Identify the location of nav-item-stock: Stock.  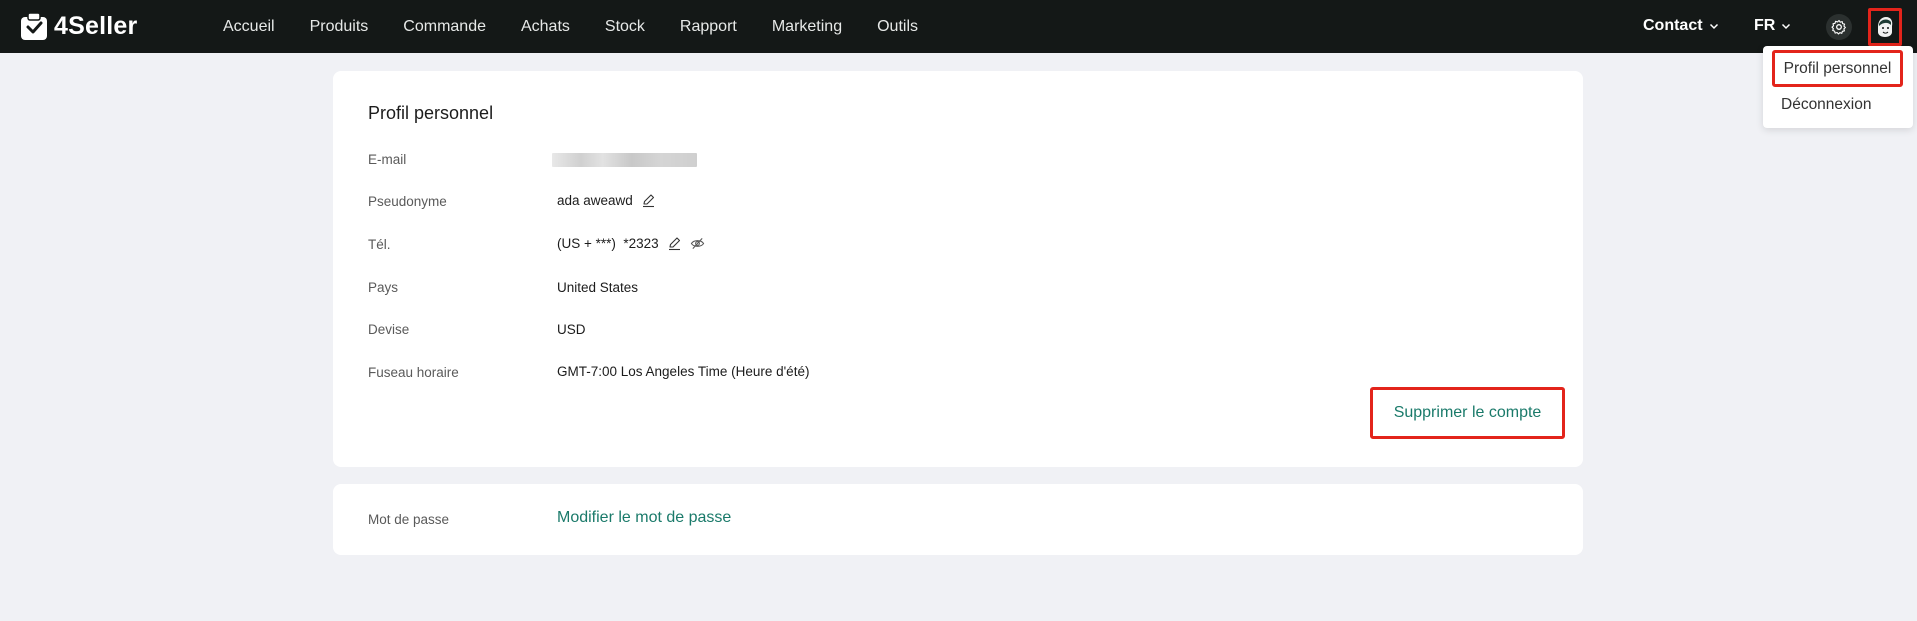
(625, 27).